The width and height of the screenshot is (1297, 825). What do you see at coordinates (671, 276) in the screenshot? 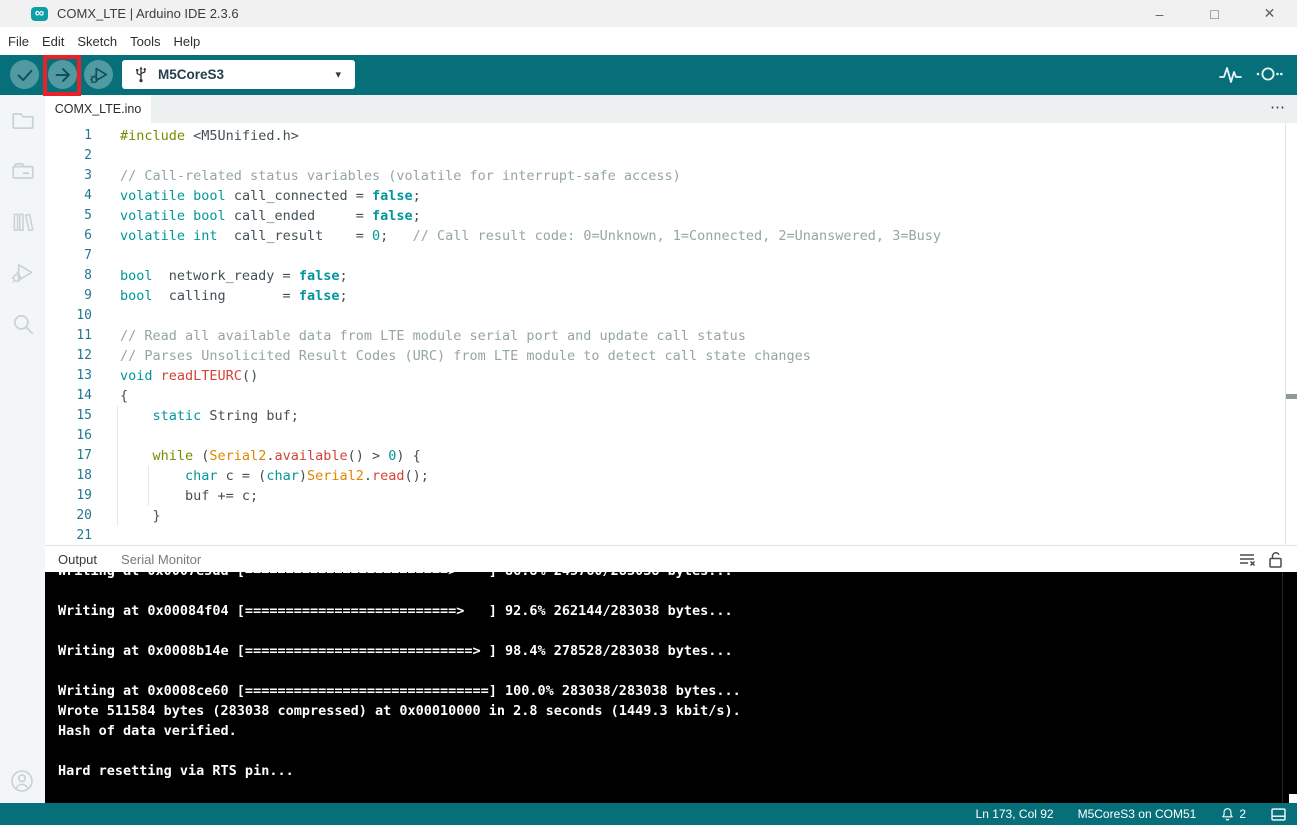
I see `code-line: 8 bool network_ready = false;` at bounding box center [671, 276].